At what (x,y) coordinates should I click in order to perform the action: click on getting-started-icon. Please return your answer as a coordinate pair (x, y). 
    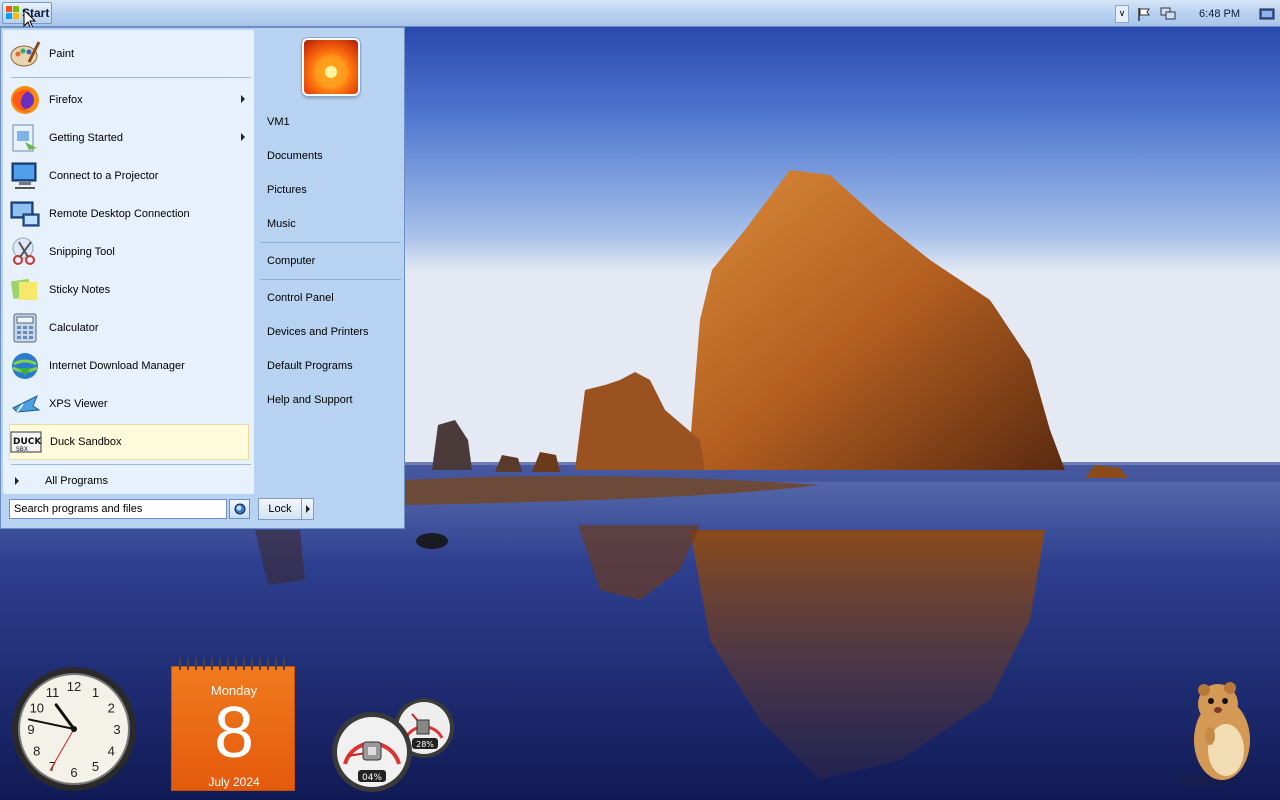
    Looking at the image, I should click on (25, 138).